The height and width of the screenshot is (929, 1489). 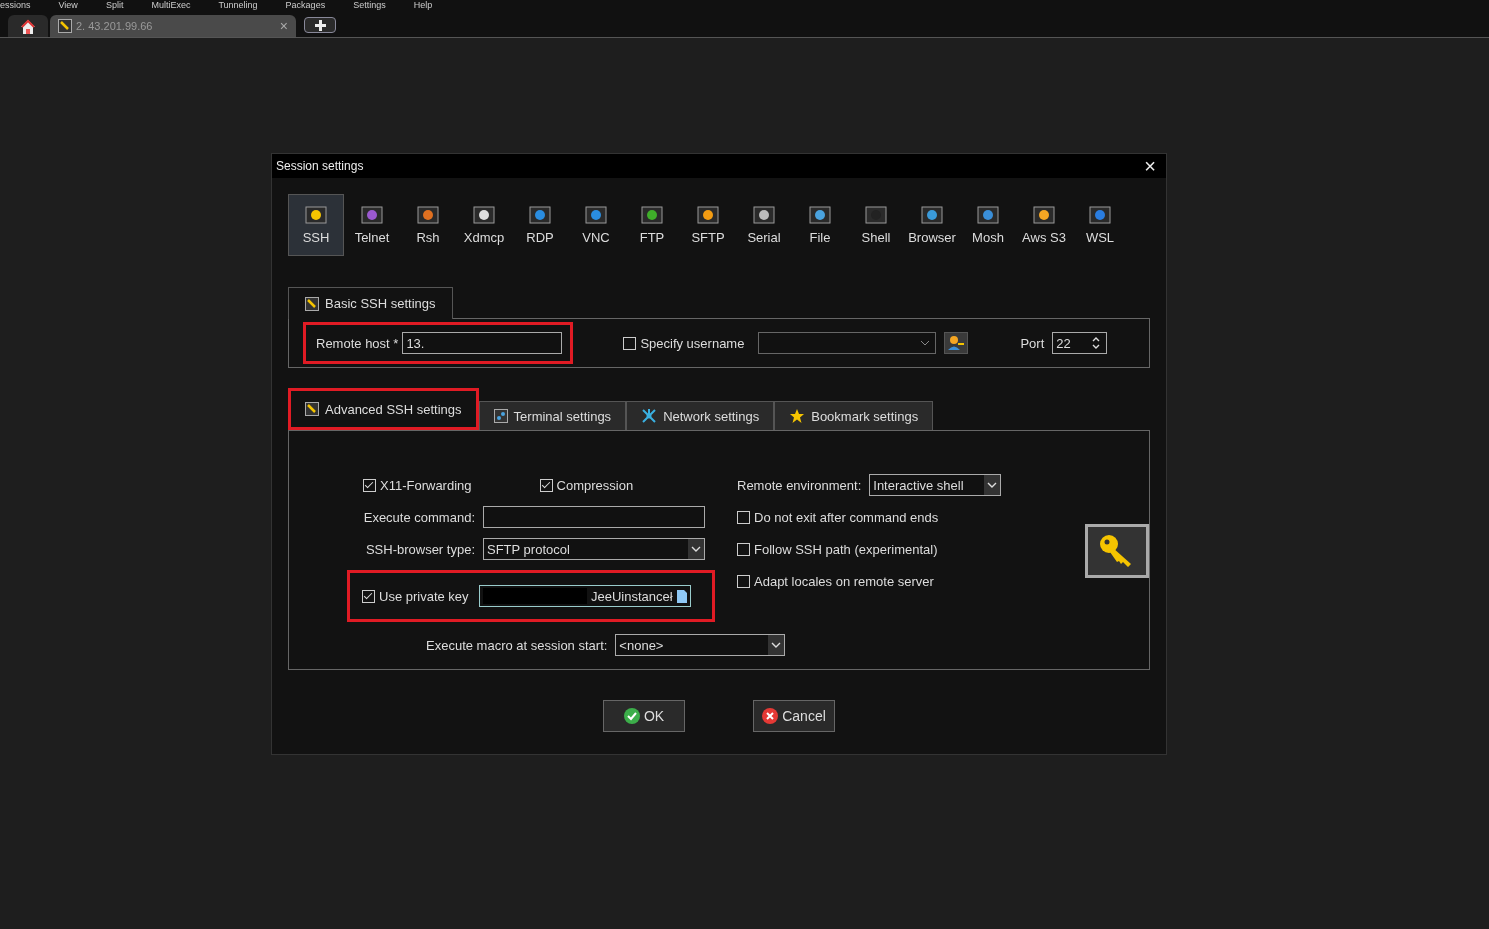 I want to click on session-type-button: FTP, so click(x=652, y=225).